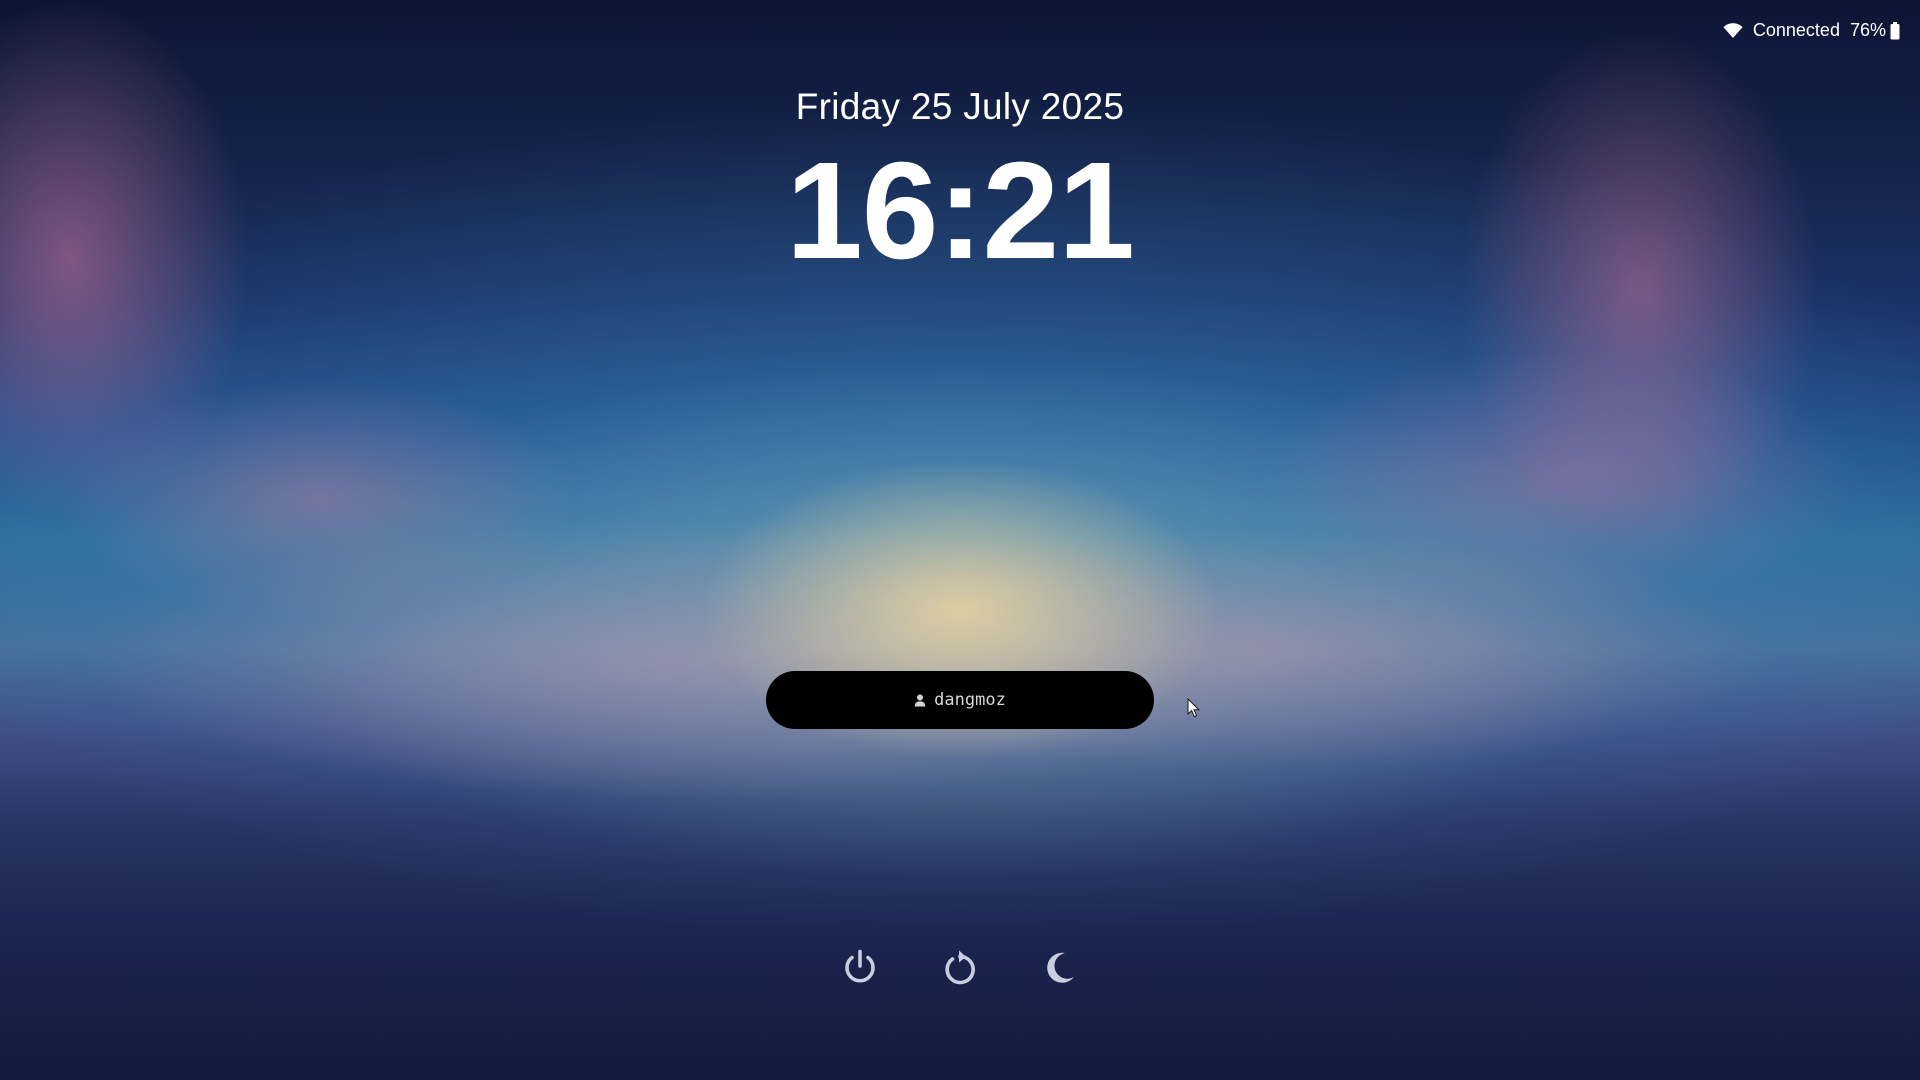 Image resolution: width=1920 pixels, height=1080 pixels. What do you see at coordinates (1895, 30) in the screenshot?
I see `battery-icon` at bounding box center [1895, 30].